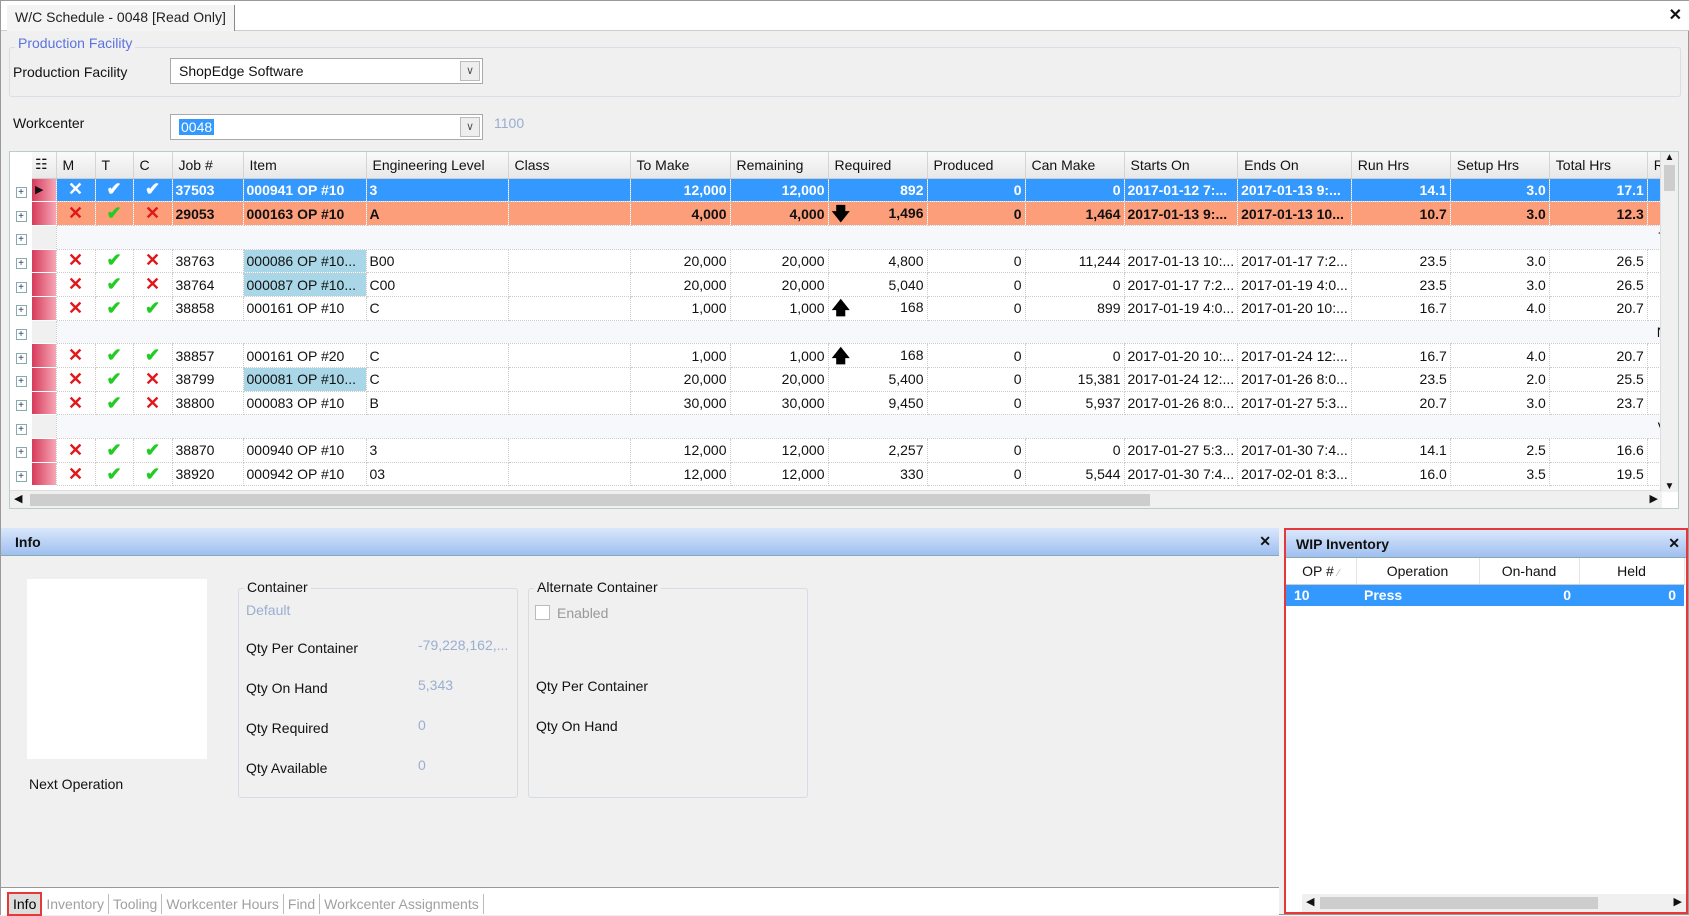 This screenshot has width=1689, height=916. What do you see at coordinates (437, 165) in the screenshot?
I see `column-header-engineering-level: Engineering Level` at bounding box center [437, 165].